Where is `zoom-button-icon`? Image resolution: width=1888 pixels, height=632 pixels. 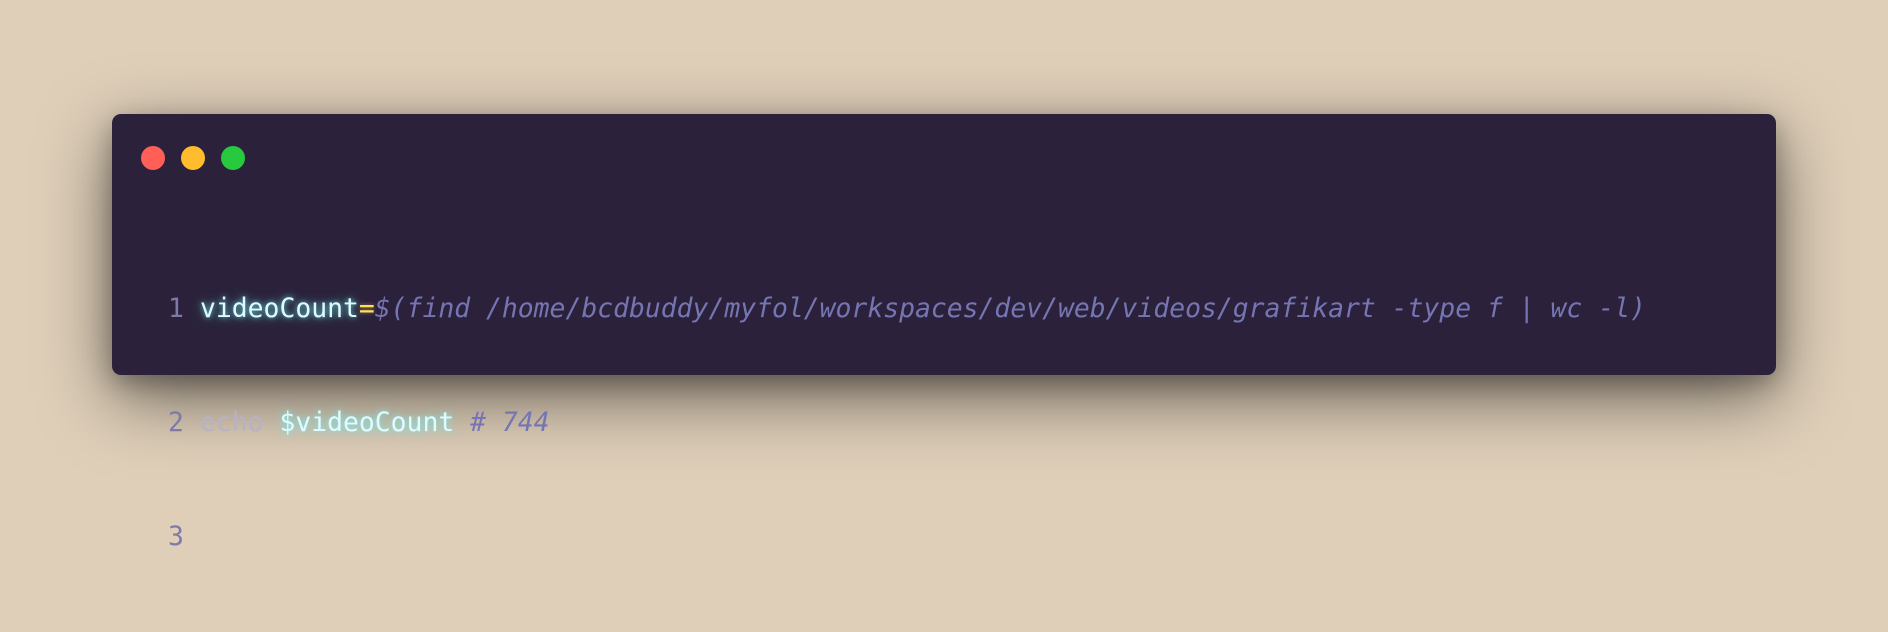 zoom-button-icon is located at coordinates (233, 158).